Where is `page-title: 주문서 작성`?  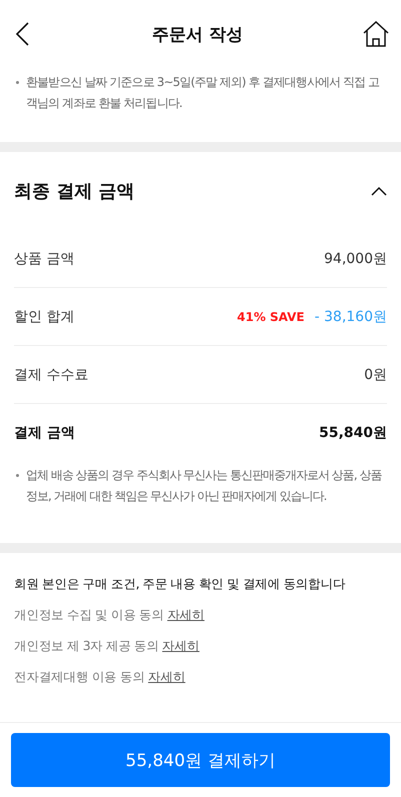
page-title: 주문서 작성 is located at coordinates (197, 35).